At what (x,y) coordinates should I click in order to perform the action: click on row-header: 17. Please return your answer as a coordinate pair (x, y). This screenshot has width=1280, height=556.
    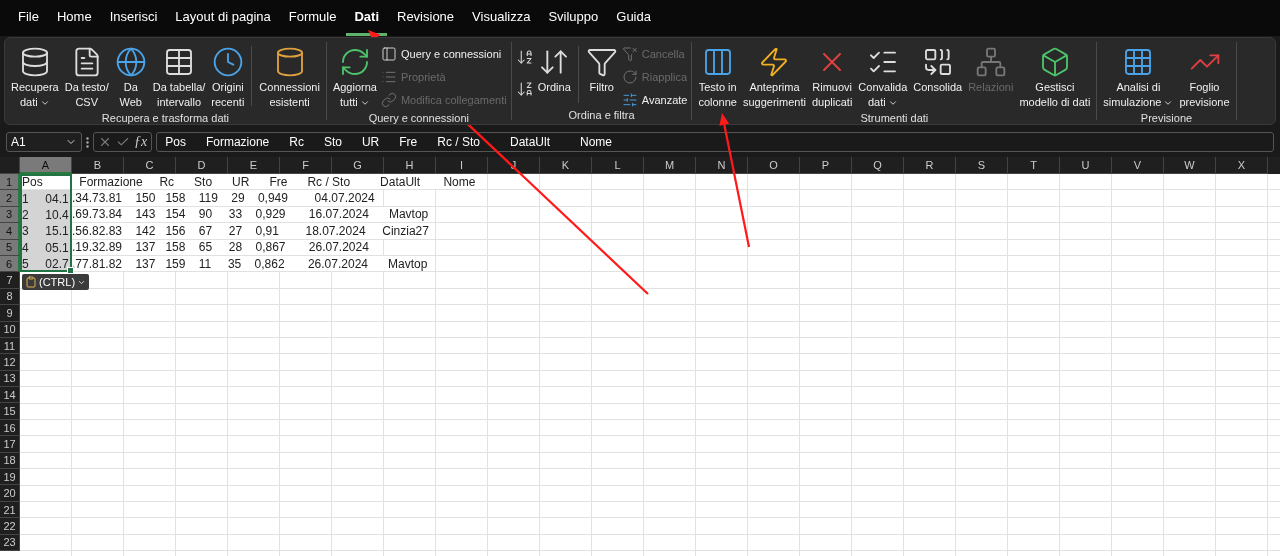
    Looking at the image, I should click on (10, 444).